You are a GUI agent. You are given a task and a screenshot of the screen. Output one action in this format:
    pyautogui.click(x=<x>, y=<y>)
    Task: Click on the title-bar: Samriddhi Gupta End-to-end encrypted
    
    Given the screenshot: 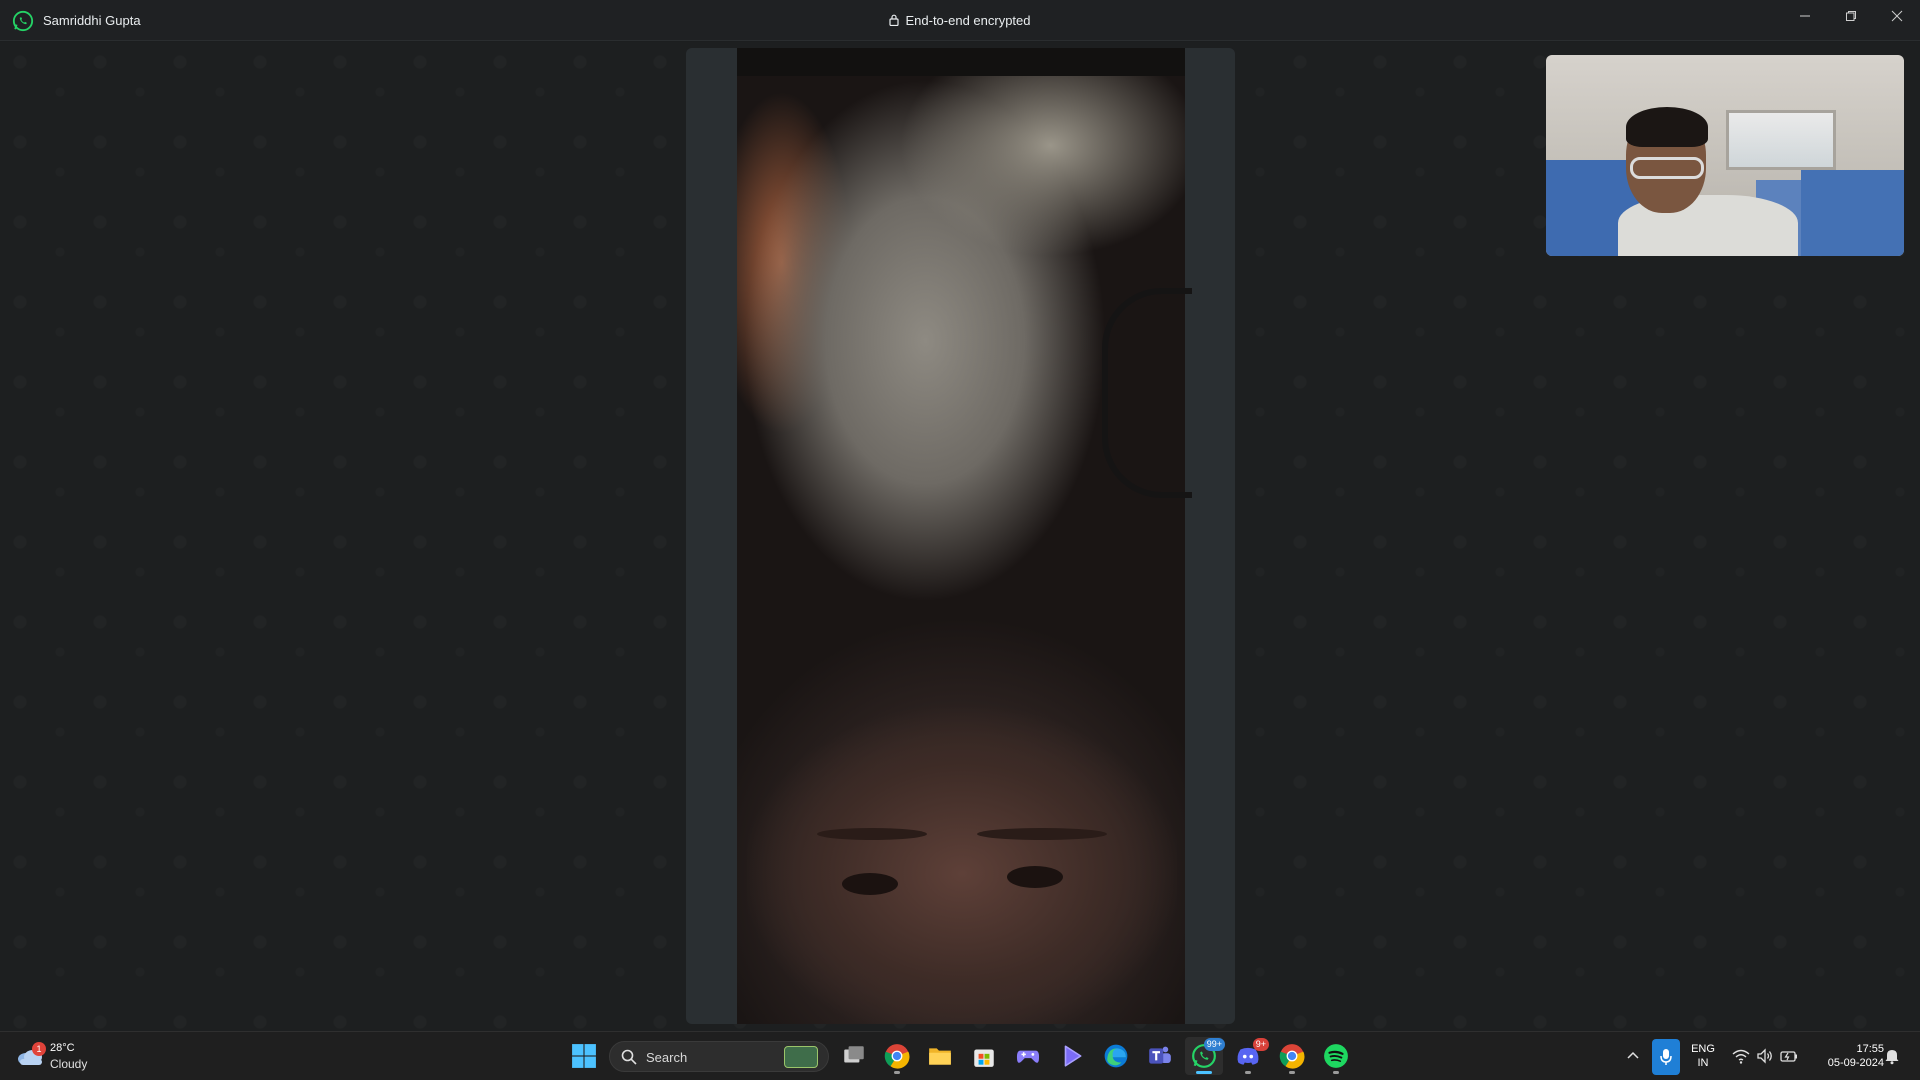 What is the action you would take?
    pyautogui.click(x=960, y=20)
    